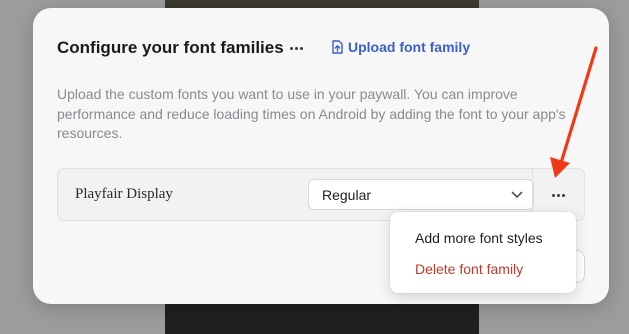  I want to click on font-family-context-menu: Add more font styles Delete font family, so click(483, 252).